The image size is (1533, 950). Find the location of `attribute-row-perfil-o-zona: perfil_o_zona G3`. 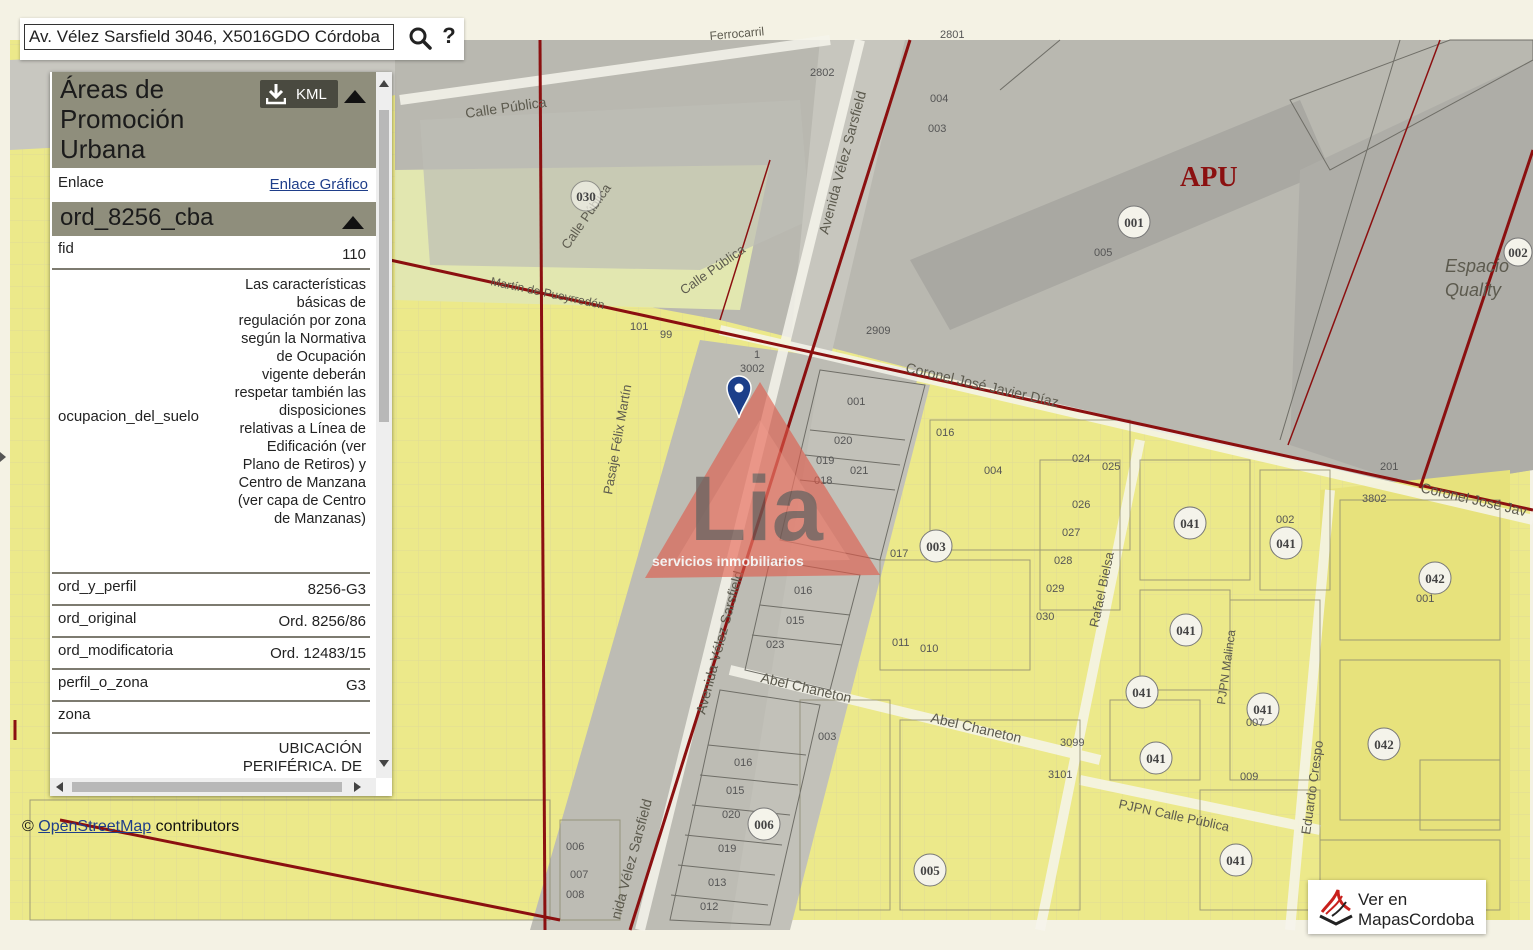

attribute-row-perfil-o-zona: perfil_o_zona G3 is located at coordinates (211, 686).